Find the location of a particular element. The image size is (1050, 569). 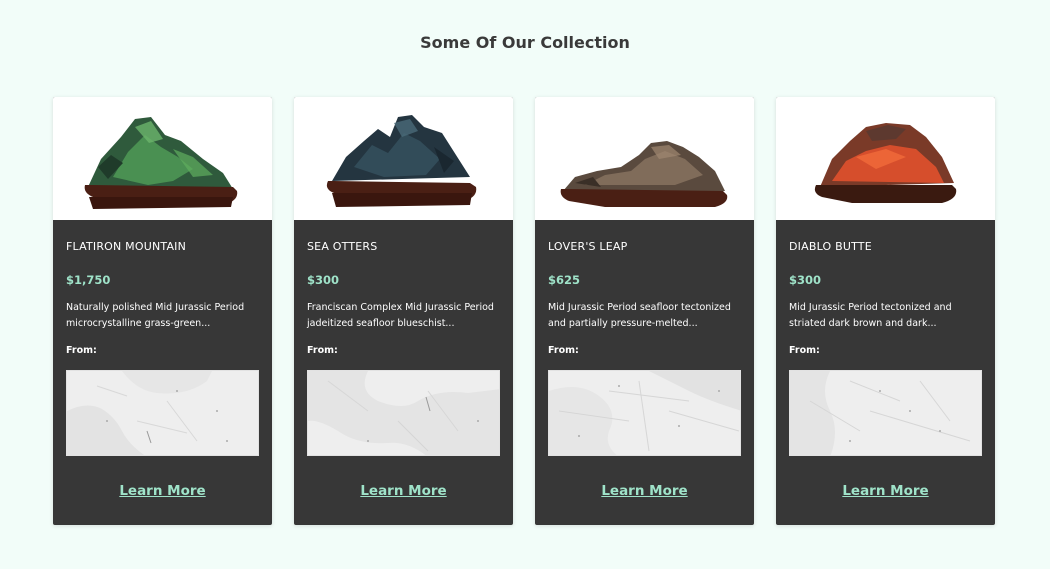

product-price: $1,750 is located at coordinates (88, 280).